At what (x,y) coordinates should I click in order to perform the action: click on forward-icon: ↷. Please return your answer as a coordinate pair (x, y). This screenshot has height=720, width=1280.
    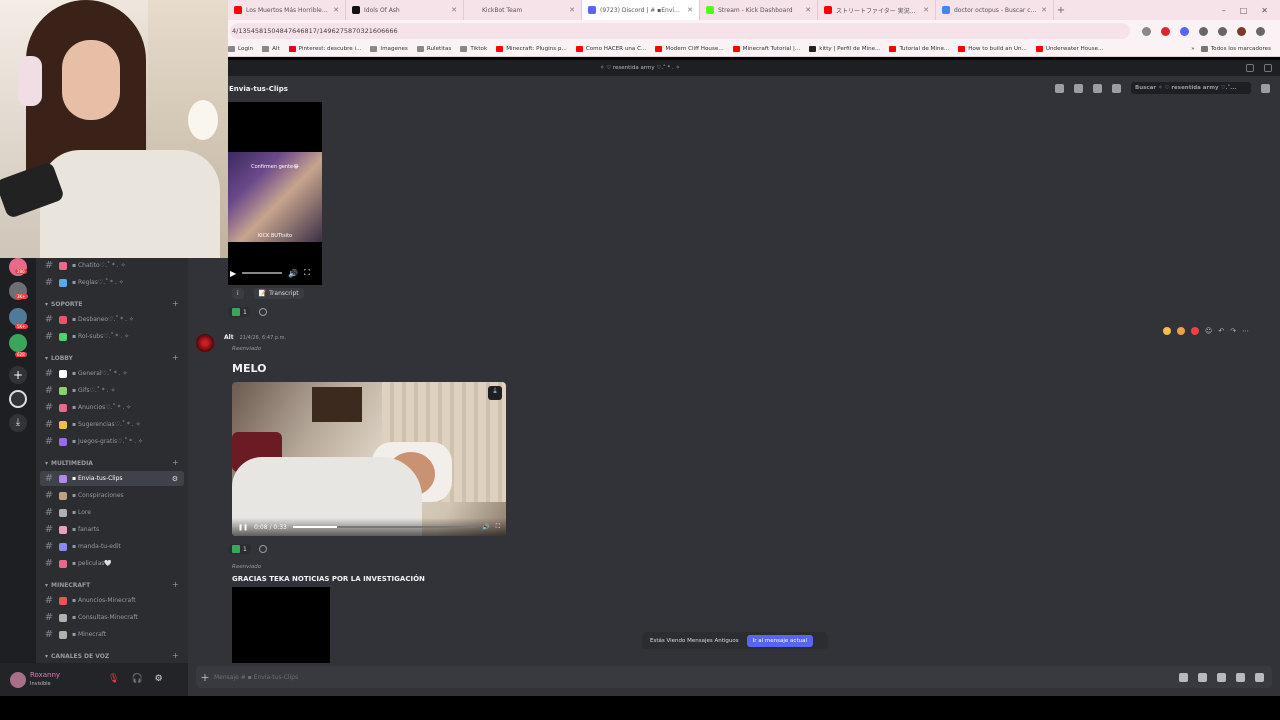
    Looking at the image, I should click on (1233, 331).